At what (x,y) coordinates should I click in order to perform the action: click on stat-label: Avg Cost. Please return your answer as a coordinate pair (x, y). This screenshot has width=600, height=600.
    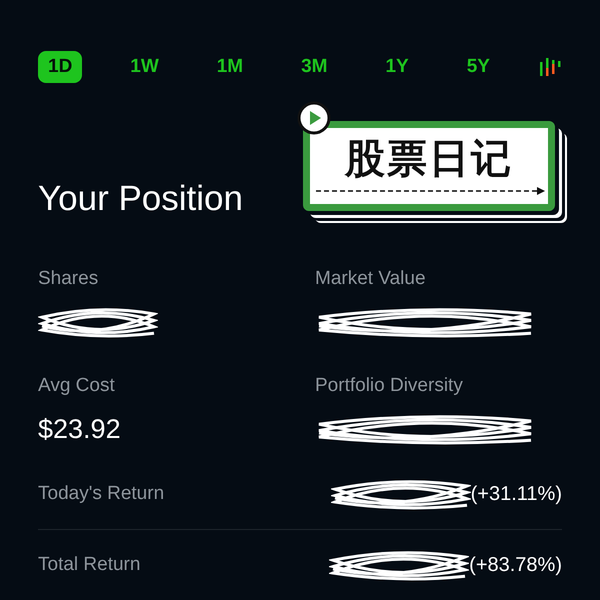
    Looking at the image, I should click on (76, 386).